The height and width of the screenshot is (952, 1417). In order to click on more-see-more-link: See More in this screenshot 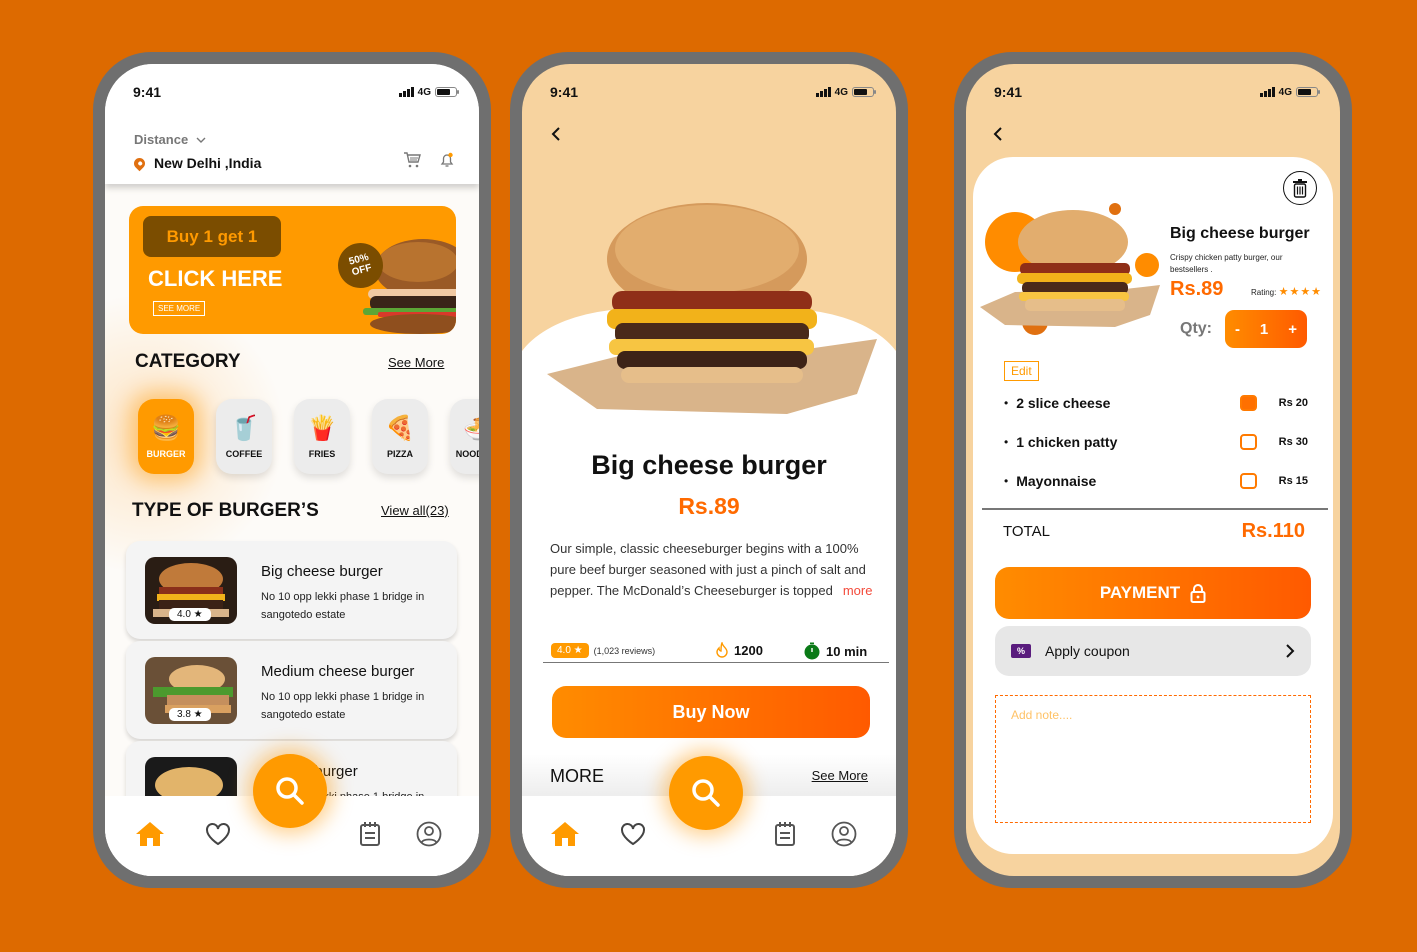, I will do `click(840, 775)`.